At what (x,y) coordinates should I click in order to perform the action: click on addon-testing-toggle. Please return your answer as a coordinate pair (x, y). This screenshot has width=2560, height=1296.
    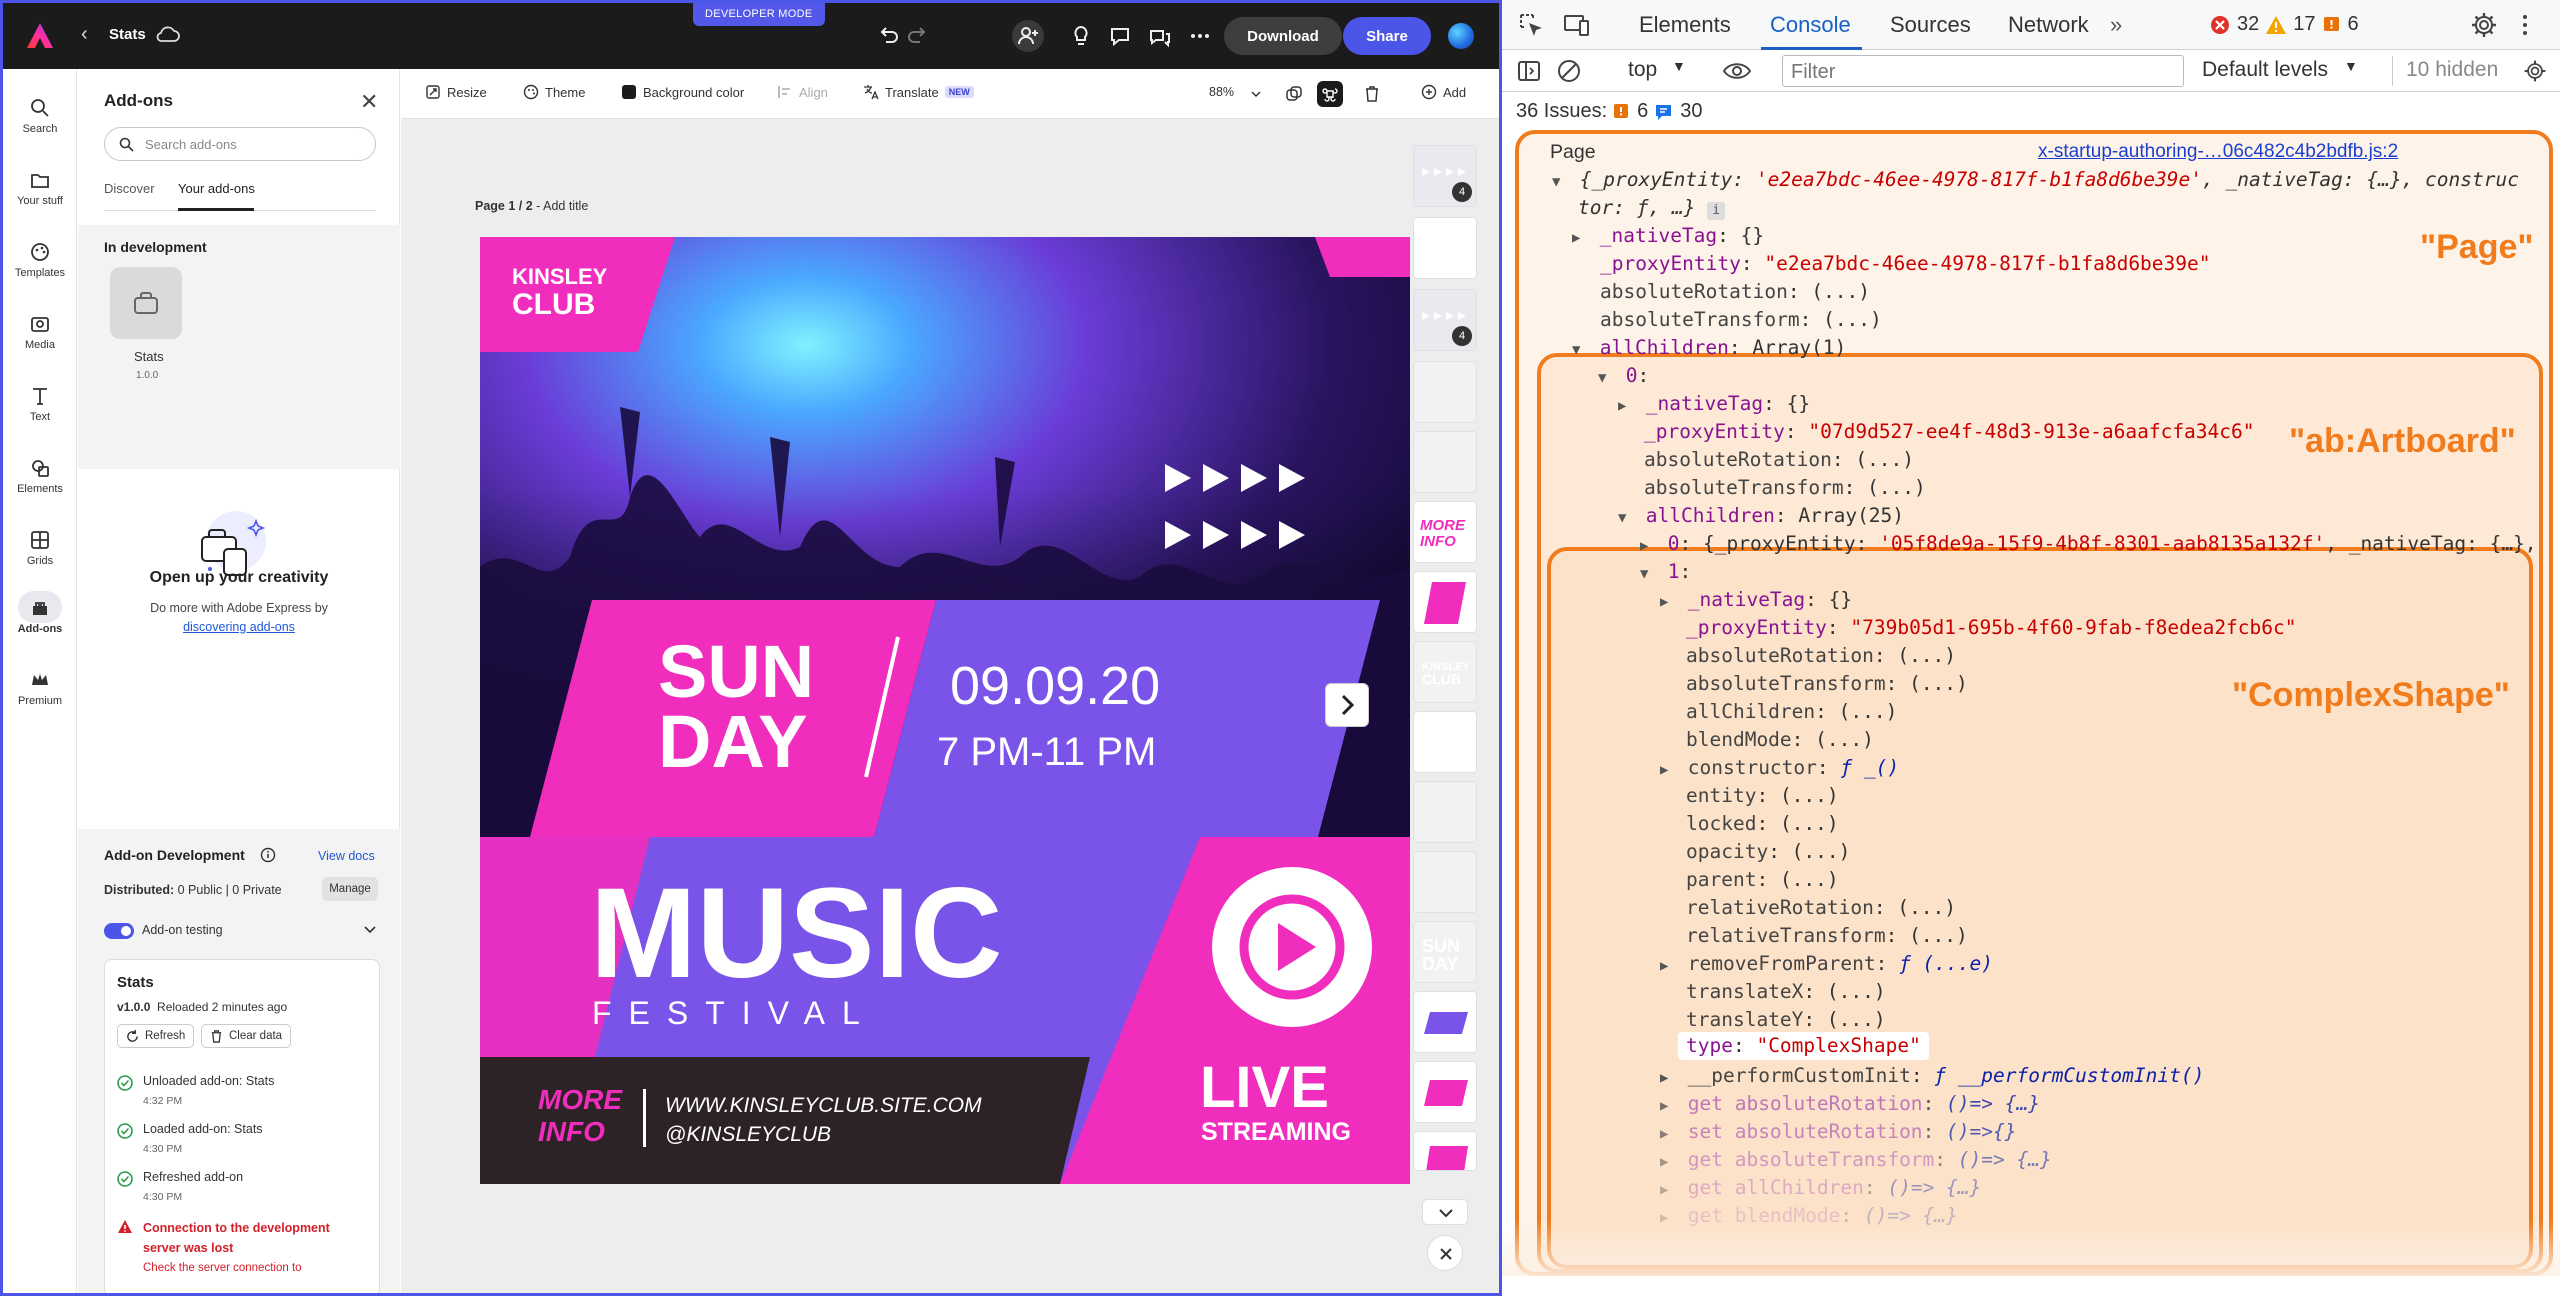
    Looking at the image, I should click on (119, 931).